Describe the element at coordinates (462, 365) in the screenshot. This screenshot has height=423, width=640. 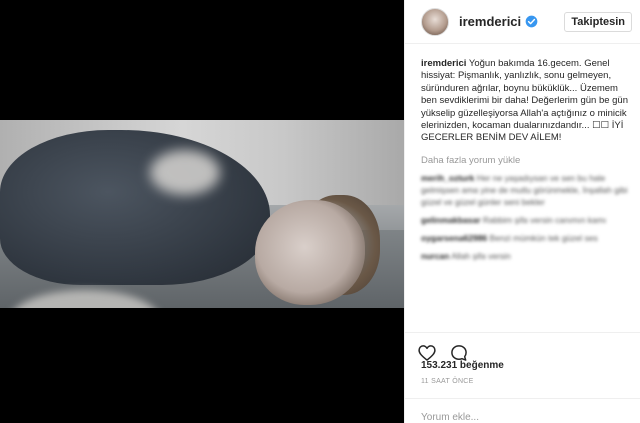
I see `like-count: 153.231 beğenme` at that location.